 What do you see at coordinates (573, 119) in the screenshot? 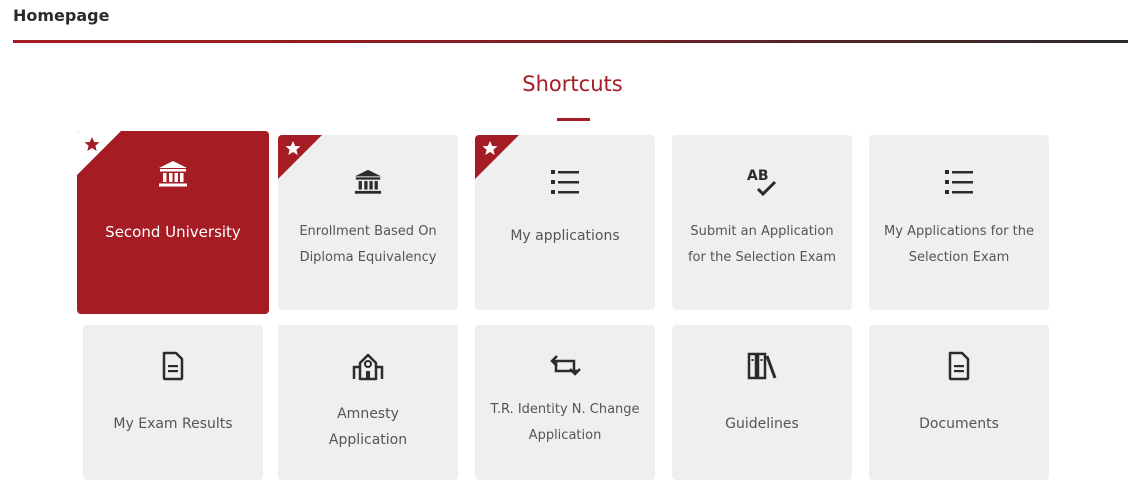
I see `shortcuts-title-underline` at bounding box center [573, 119].